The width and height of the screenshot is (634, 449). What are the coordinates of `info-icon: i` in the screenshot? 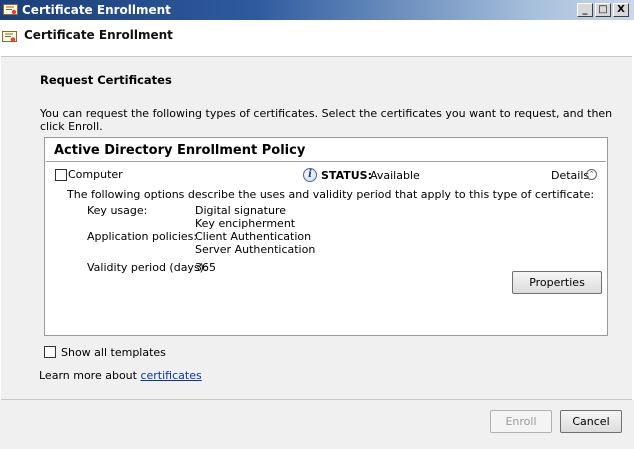 It's located at (310, 175).